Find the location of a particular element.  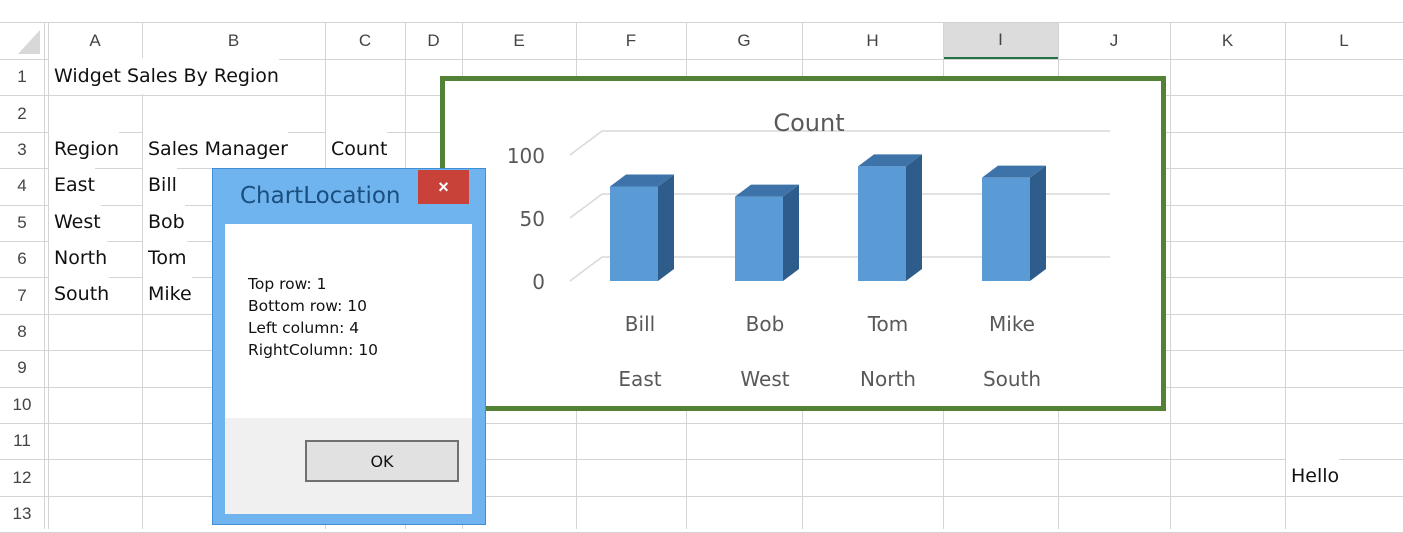

cell-a7: South is located at coordinates (79, 294).